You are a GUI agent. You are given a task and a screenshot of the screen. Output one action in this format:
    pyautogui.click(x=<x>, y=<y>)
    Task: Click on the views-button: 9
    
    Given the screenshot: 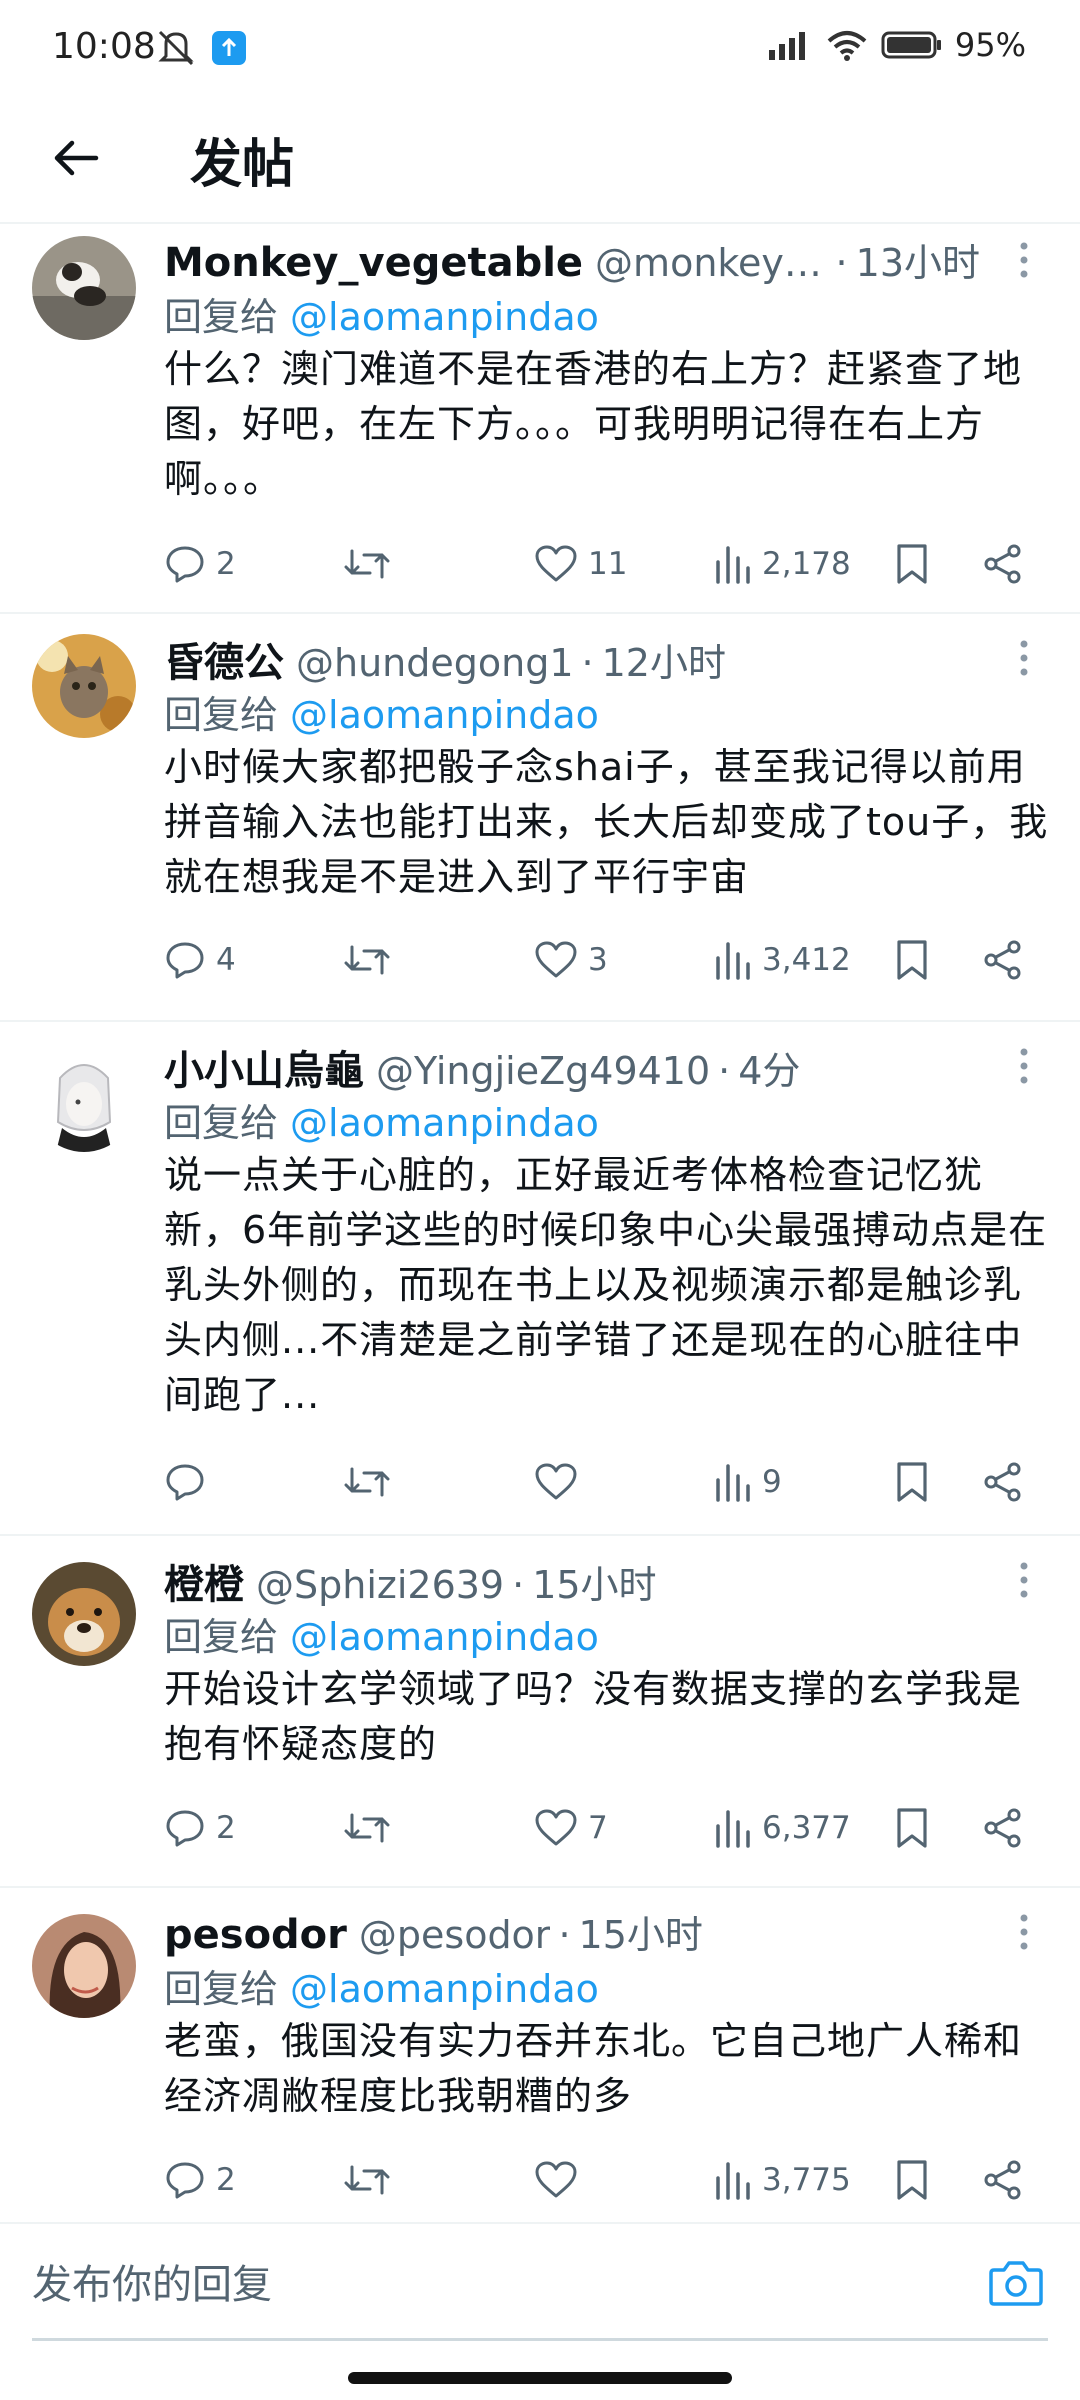 What is the action you would take?
    pyautogui.click(x=747, y=1482)
    